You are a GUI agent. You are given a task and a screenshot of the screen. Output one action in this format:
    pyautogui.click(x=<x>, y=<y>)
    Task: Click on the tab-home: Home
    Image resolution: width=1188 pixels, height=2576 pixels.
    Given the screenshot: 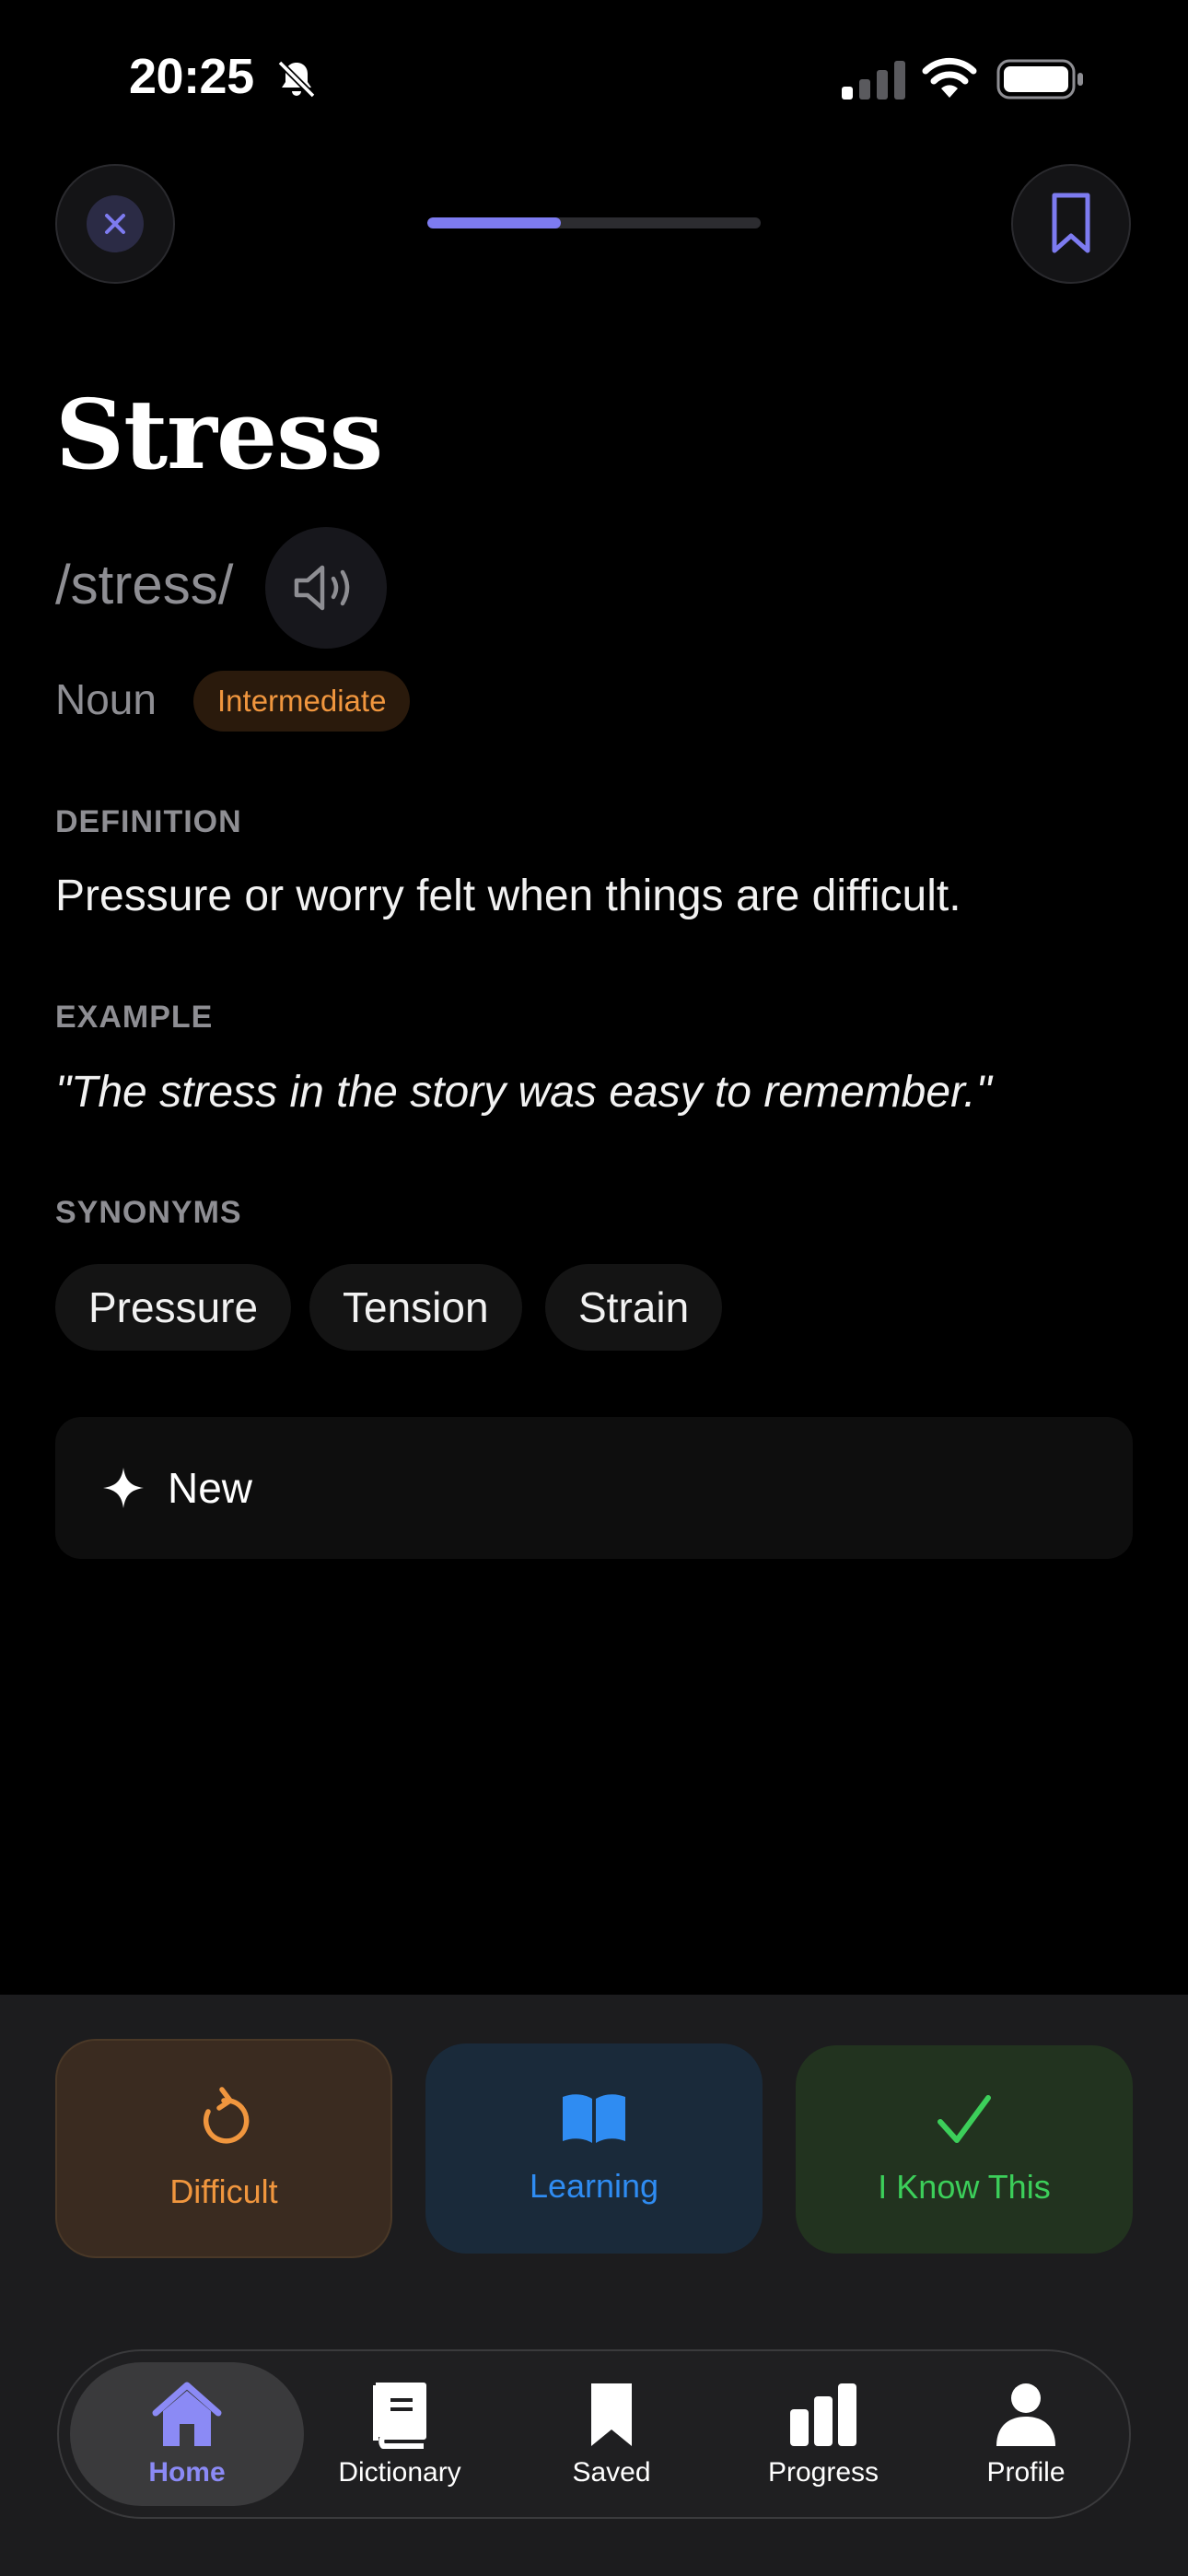 What is the action you would take?
    pyautogui.click(x=187, y=2434)
    